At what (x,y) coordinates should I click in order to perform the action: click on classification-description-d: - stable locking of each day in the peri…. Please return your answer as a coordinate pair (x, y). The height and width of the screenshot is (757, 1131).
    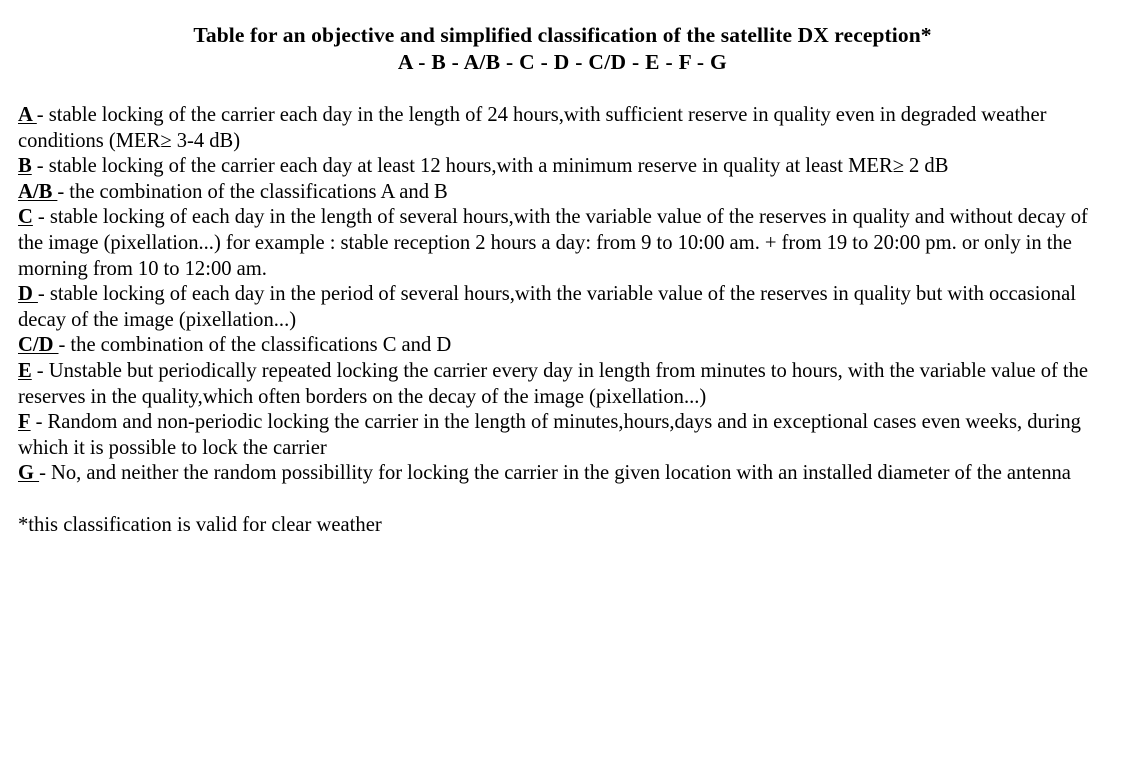
    Looking at the image, I should click on (547, 307).